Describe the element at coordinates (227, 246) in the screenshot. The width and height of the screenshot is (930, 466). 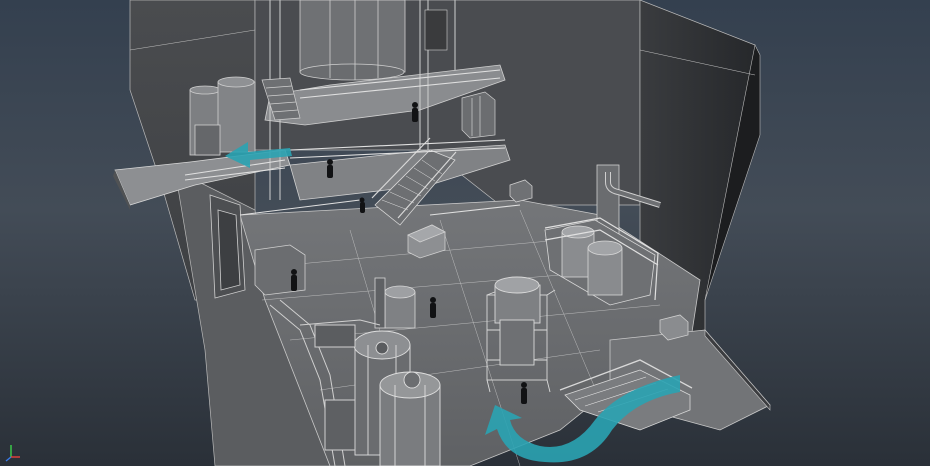
I see `left-door-frame` at that location.